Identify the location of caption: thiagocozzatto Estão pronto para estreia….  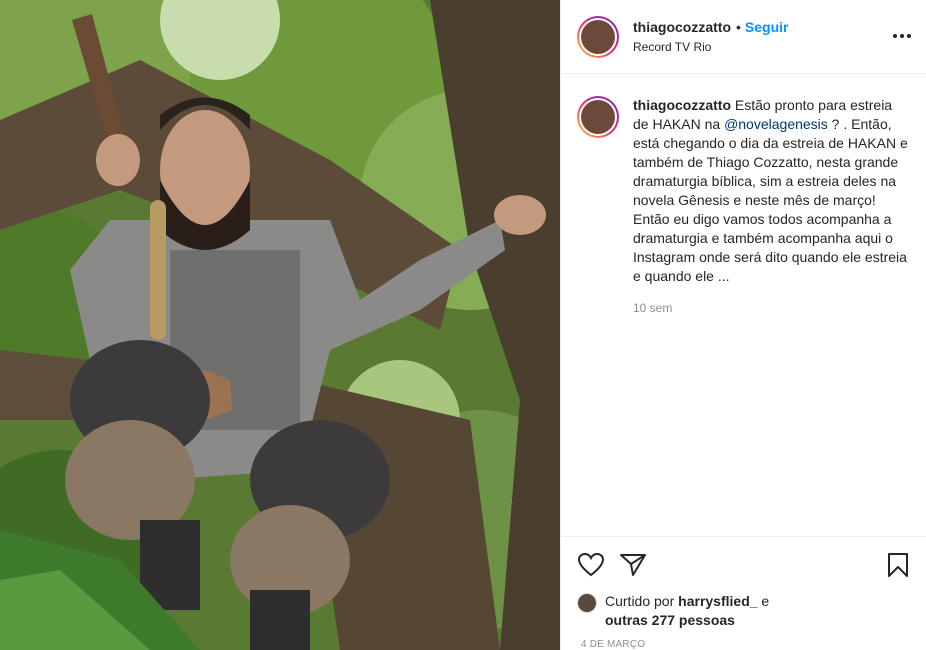
(743, 207).